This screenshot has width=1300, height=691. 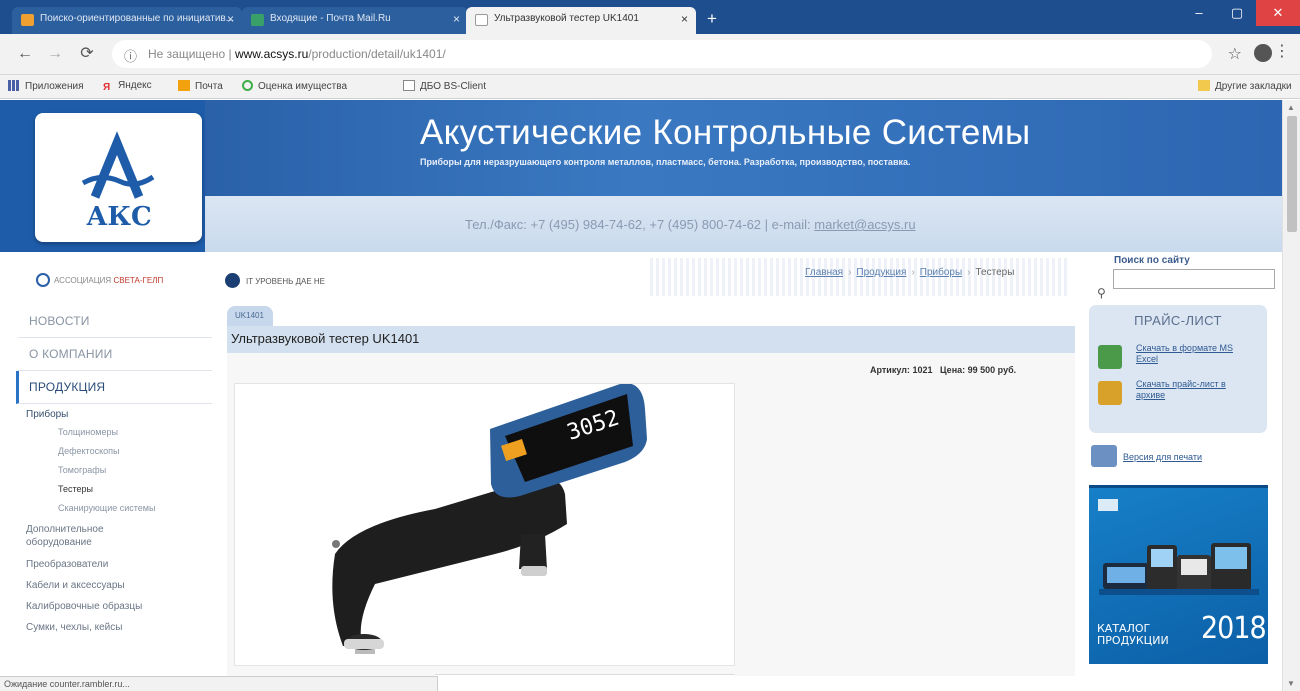 I want to click on folder-icon, so click(x=1204, y=85).